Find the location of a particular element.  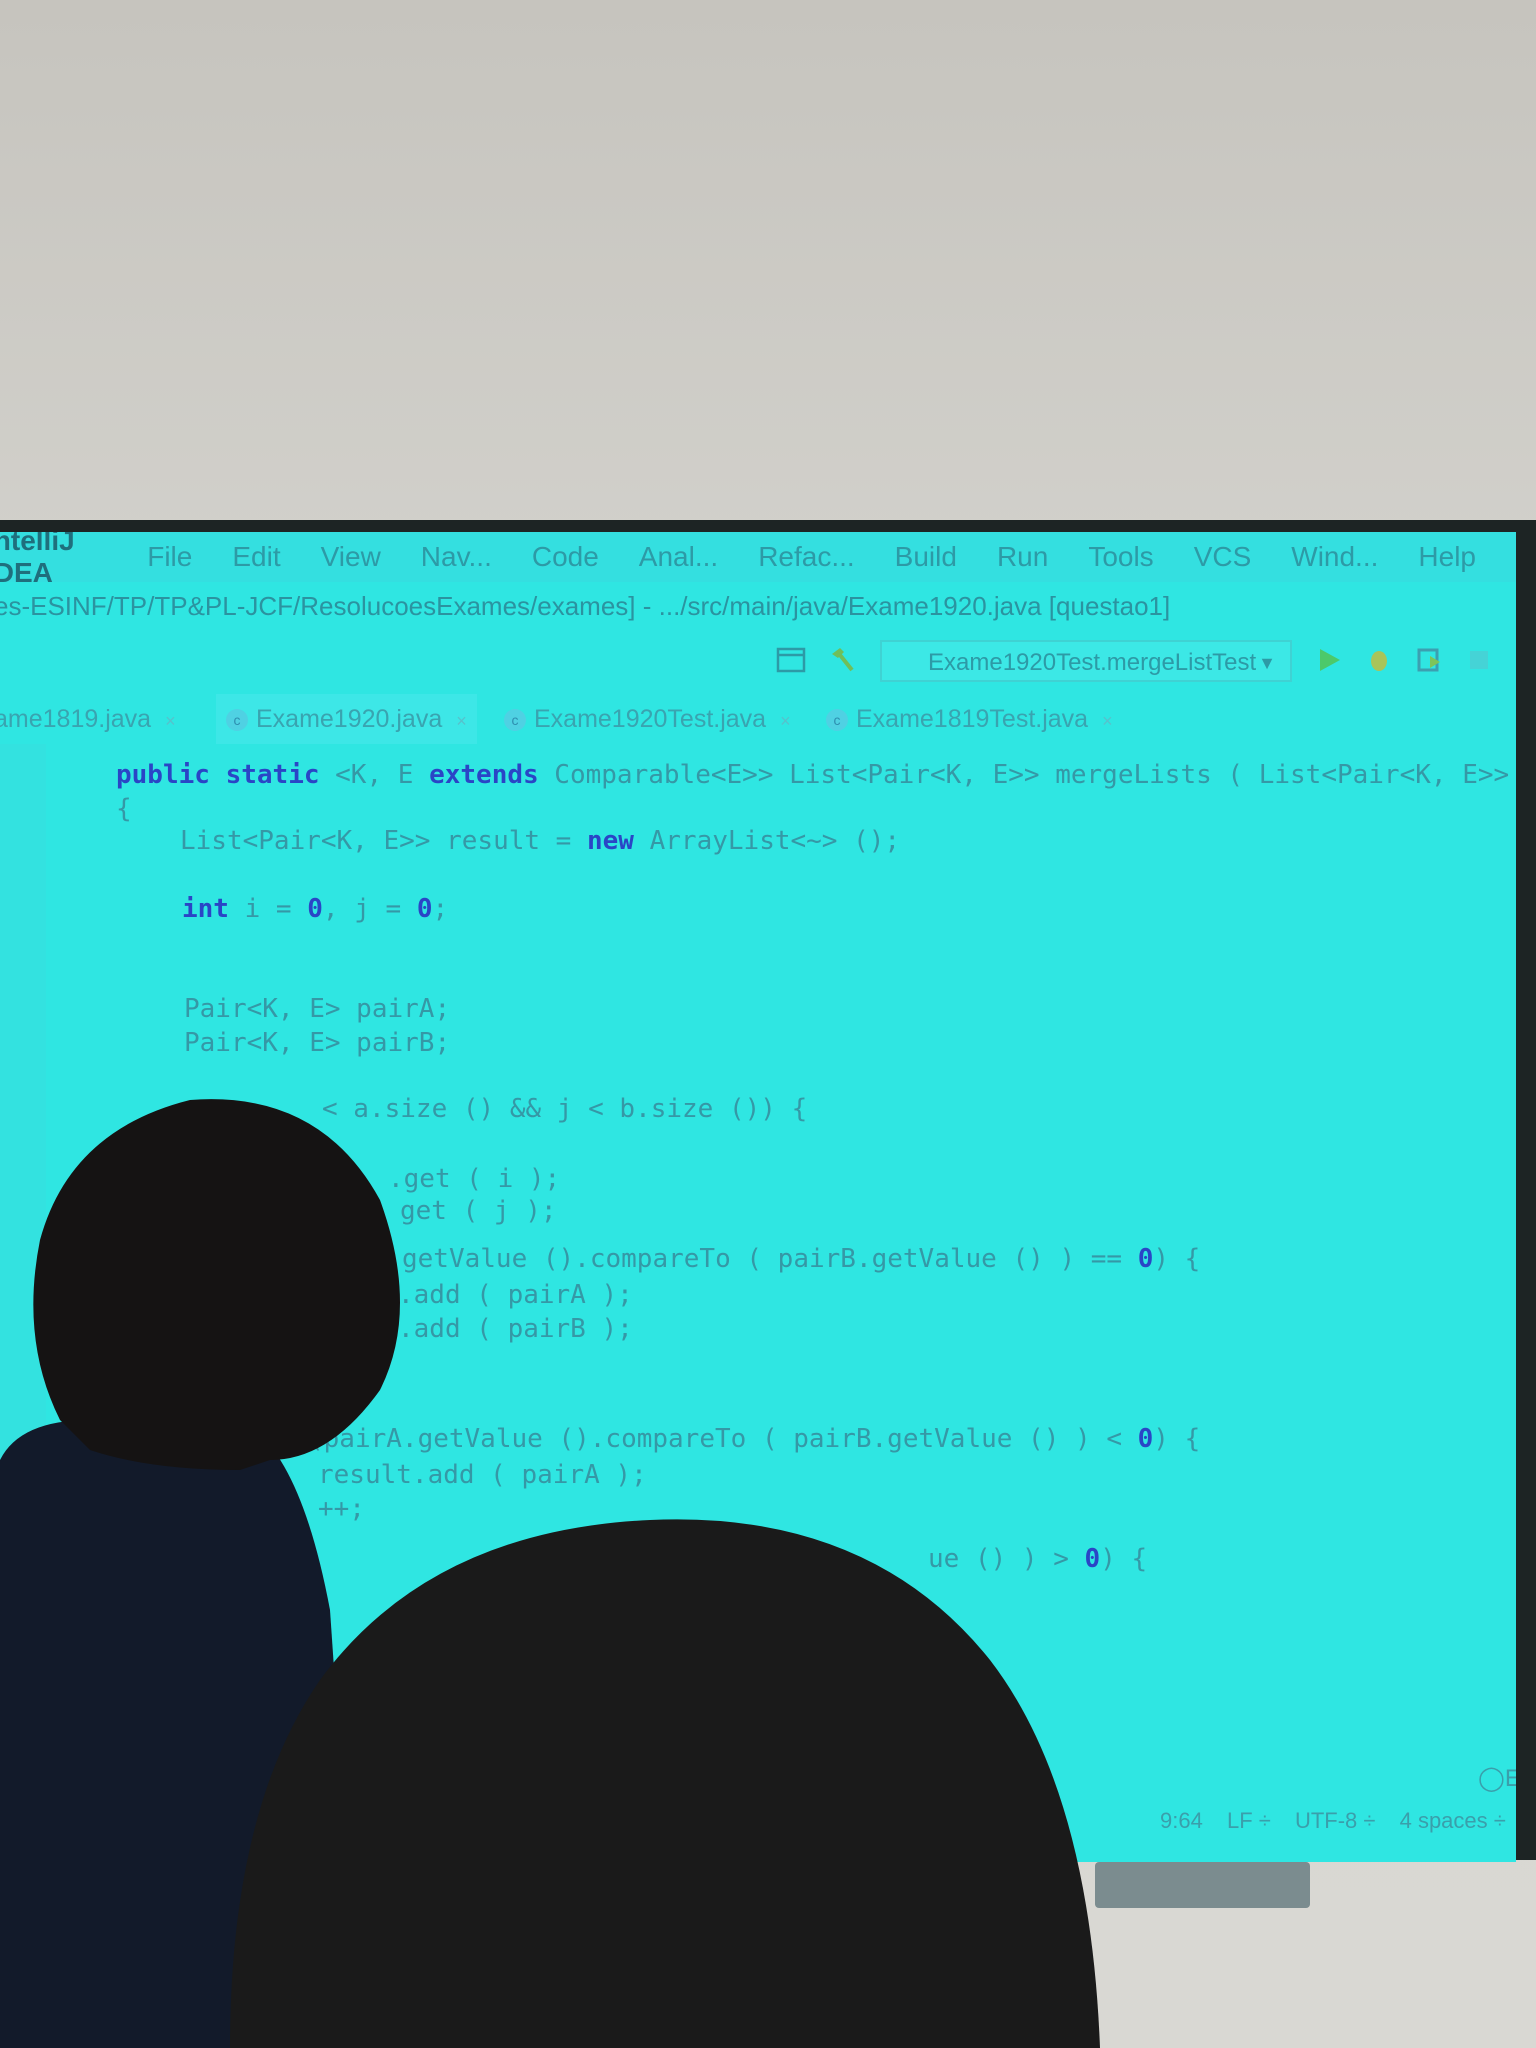

stop-icon is located at coordinates (1479, 660).